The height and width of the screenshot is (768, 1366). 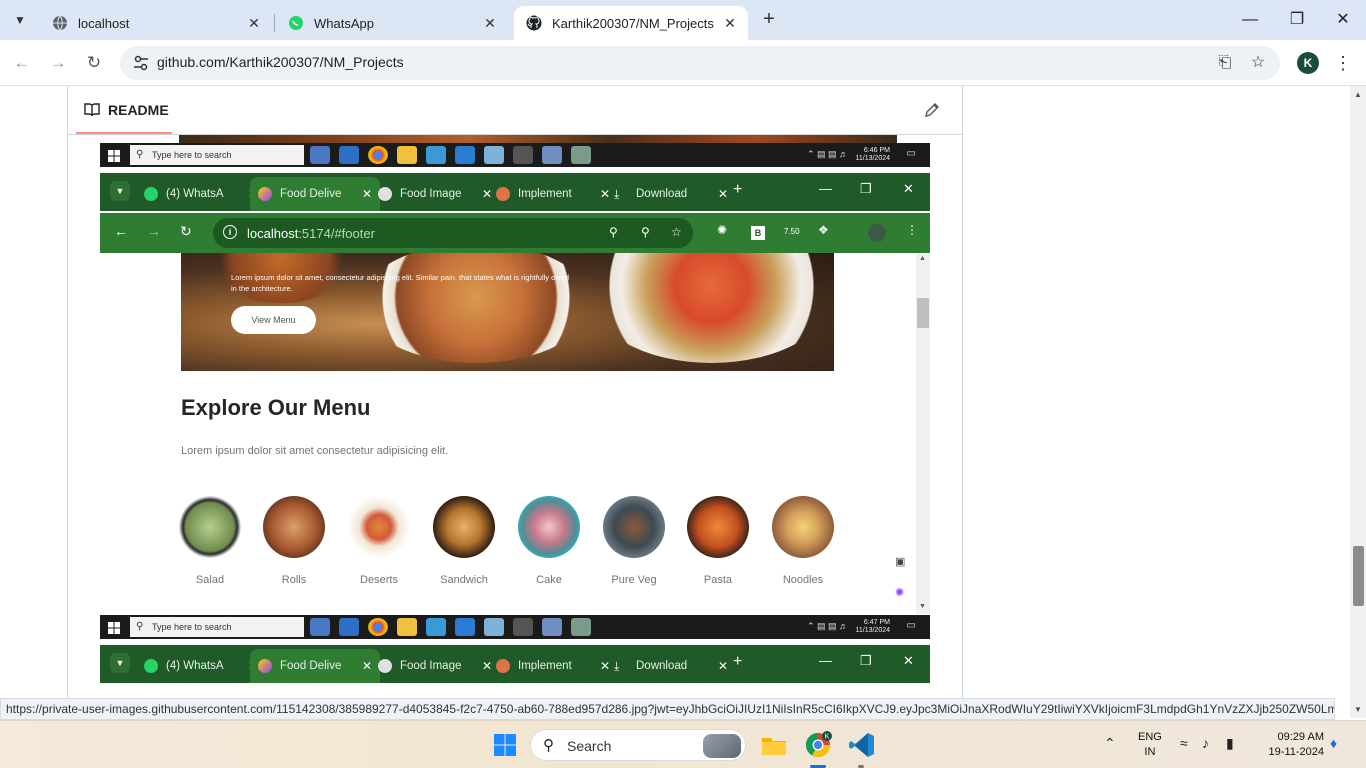 What do you see at coordinates (645, 232) in the screenshot?
I see `zoom-icon: ⚲` at bounding box center [645, 232].